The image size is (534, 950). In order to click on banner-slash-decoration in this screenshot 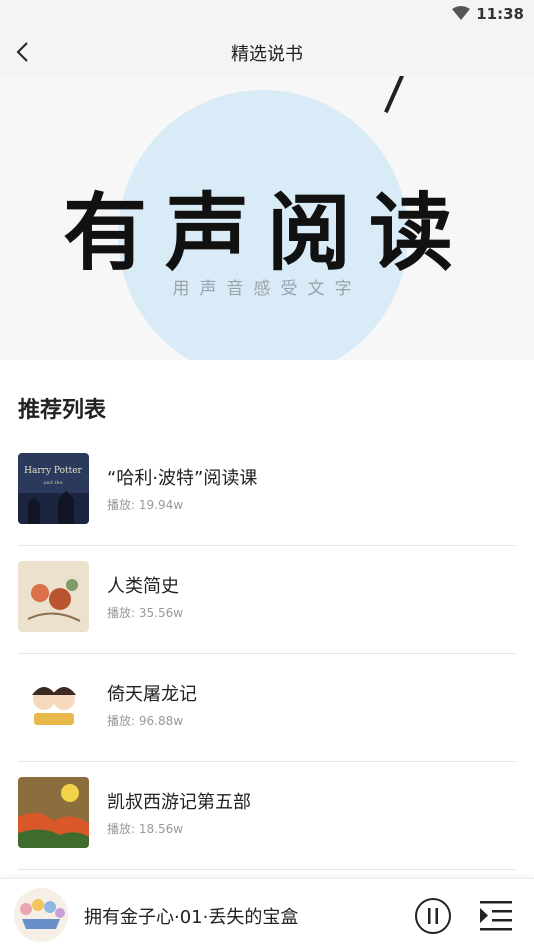, I will do `click(394, 95)`.